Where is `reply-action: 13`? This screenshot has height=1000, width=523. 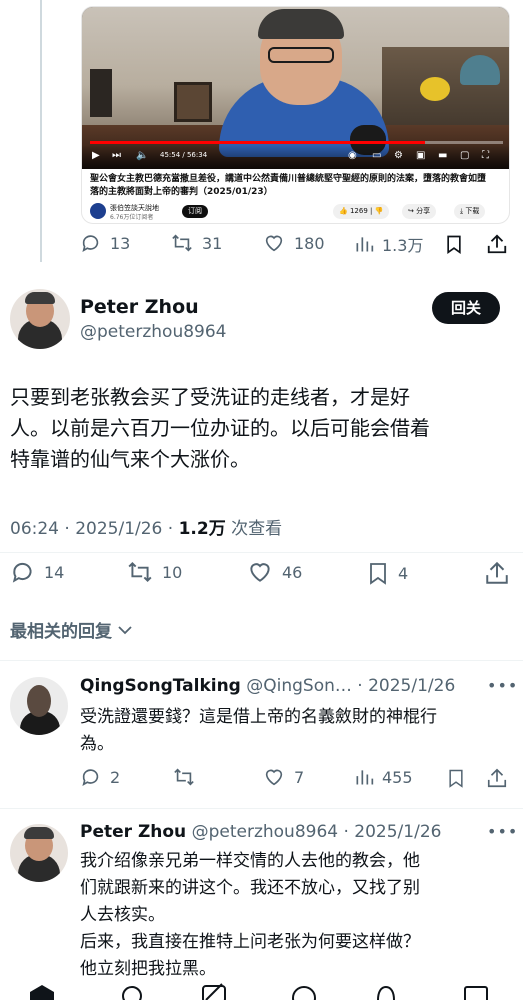 reply-action: 13 is located at coordinates (105, 243).